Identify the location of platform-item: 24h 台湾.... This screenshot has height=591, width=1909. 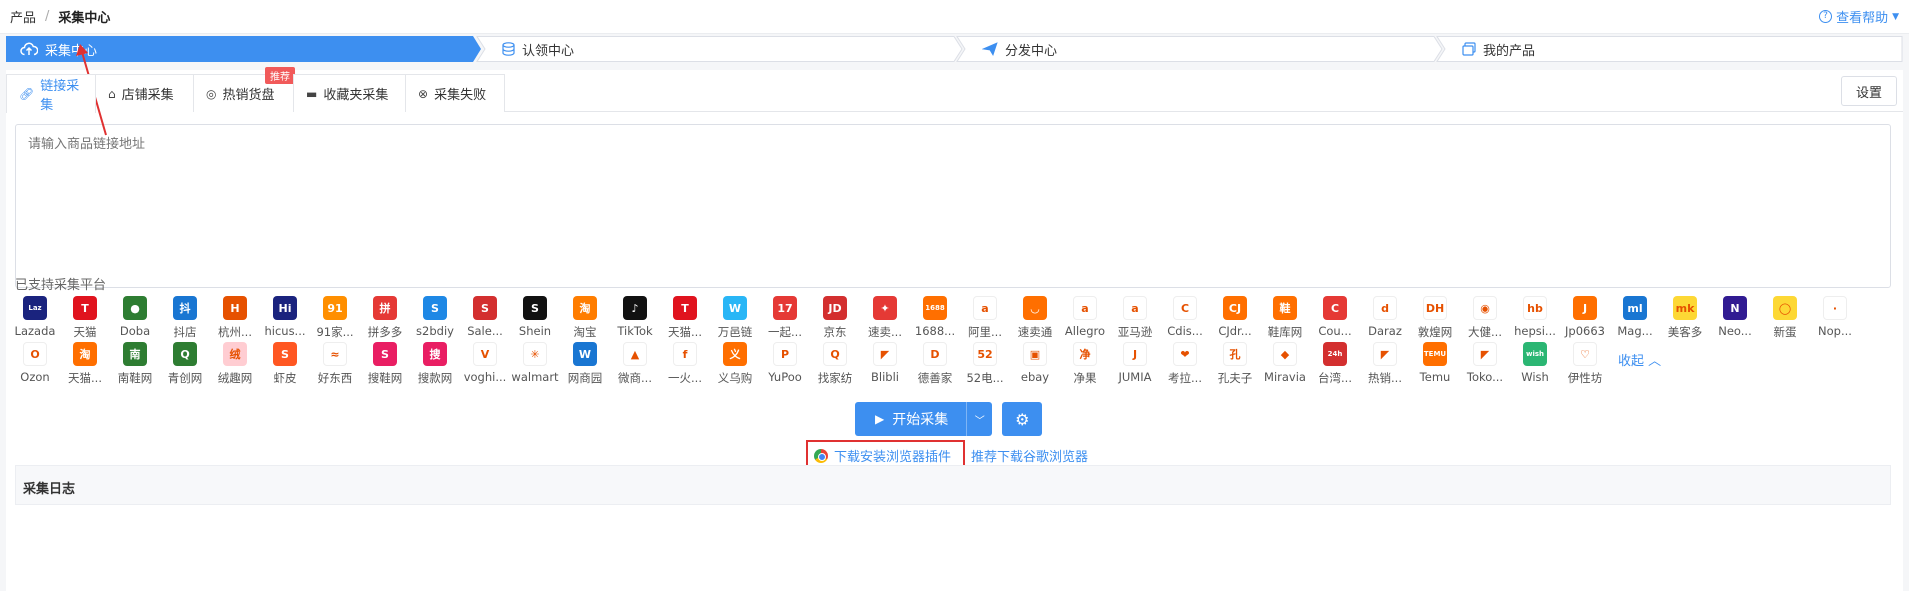
(1335, 364).